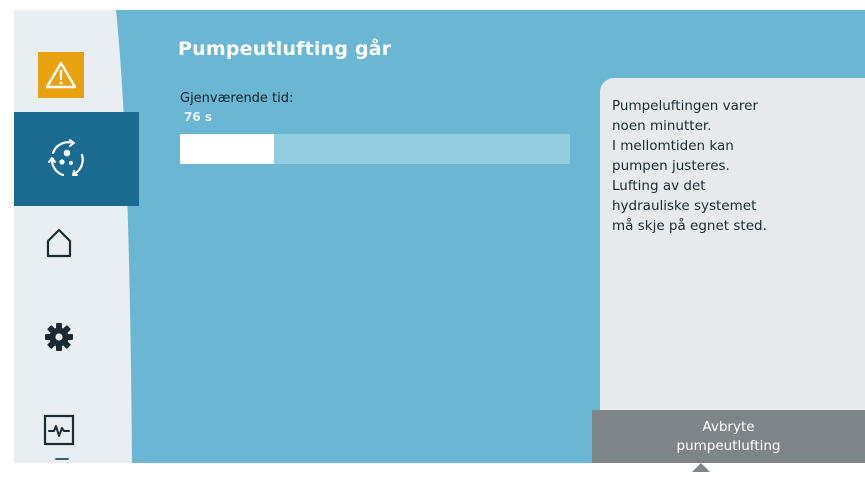  I want to click on page-title: Pumpeutlufting går, so click(285, 49).